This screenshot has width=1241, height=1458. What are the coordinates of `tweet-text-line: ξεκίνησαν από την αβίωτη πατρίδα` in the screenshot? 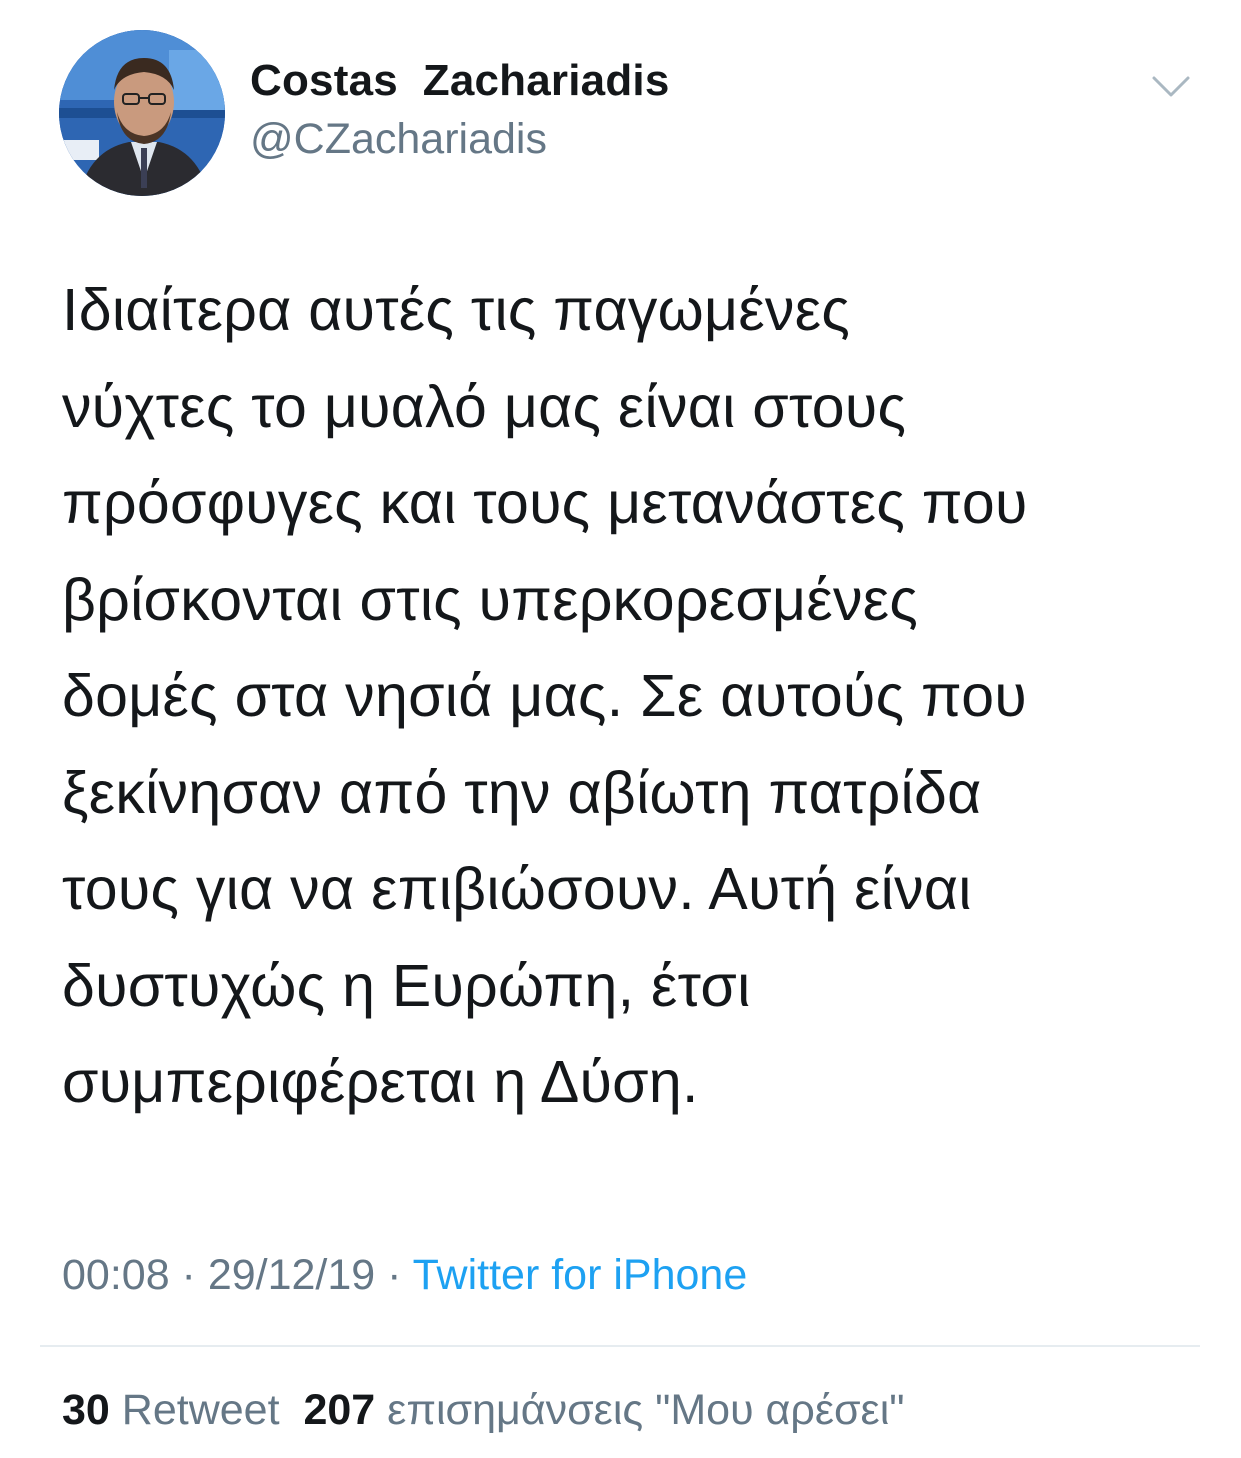 It's located at (522, 792).